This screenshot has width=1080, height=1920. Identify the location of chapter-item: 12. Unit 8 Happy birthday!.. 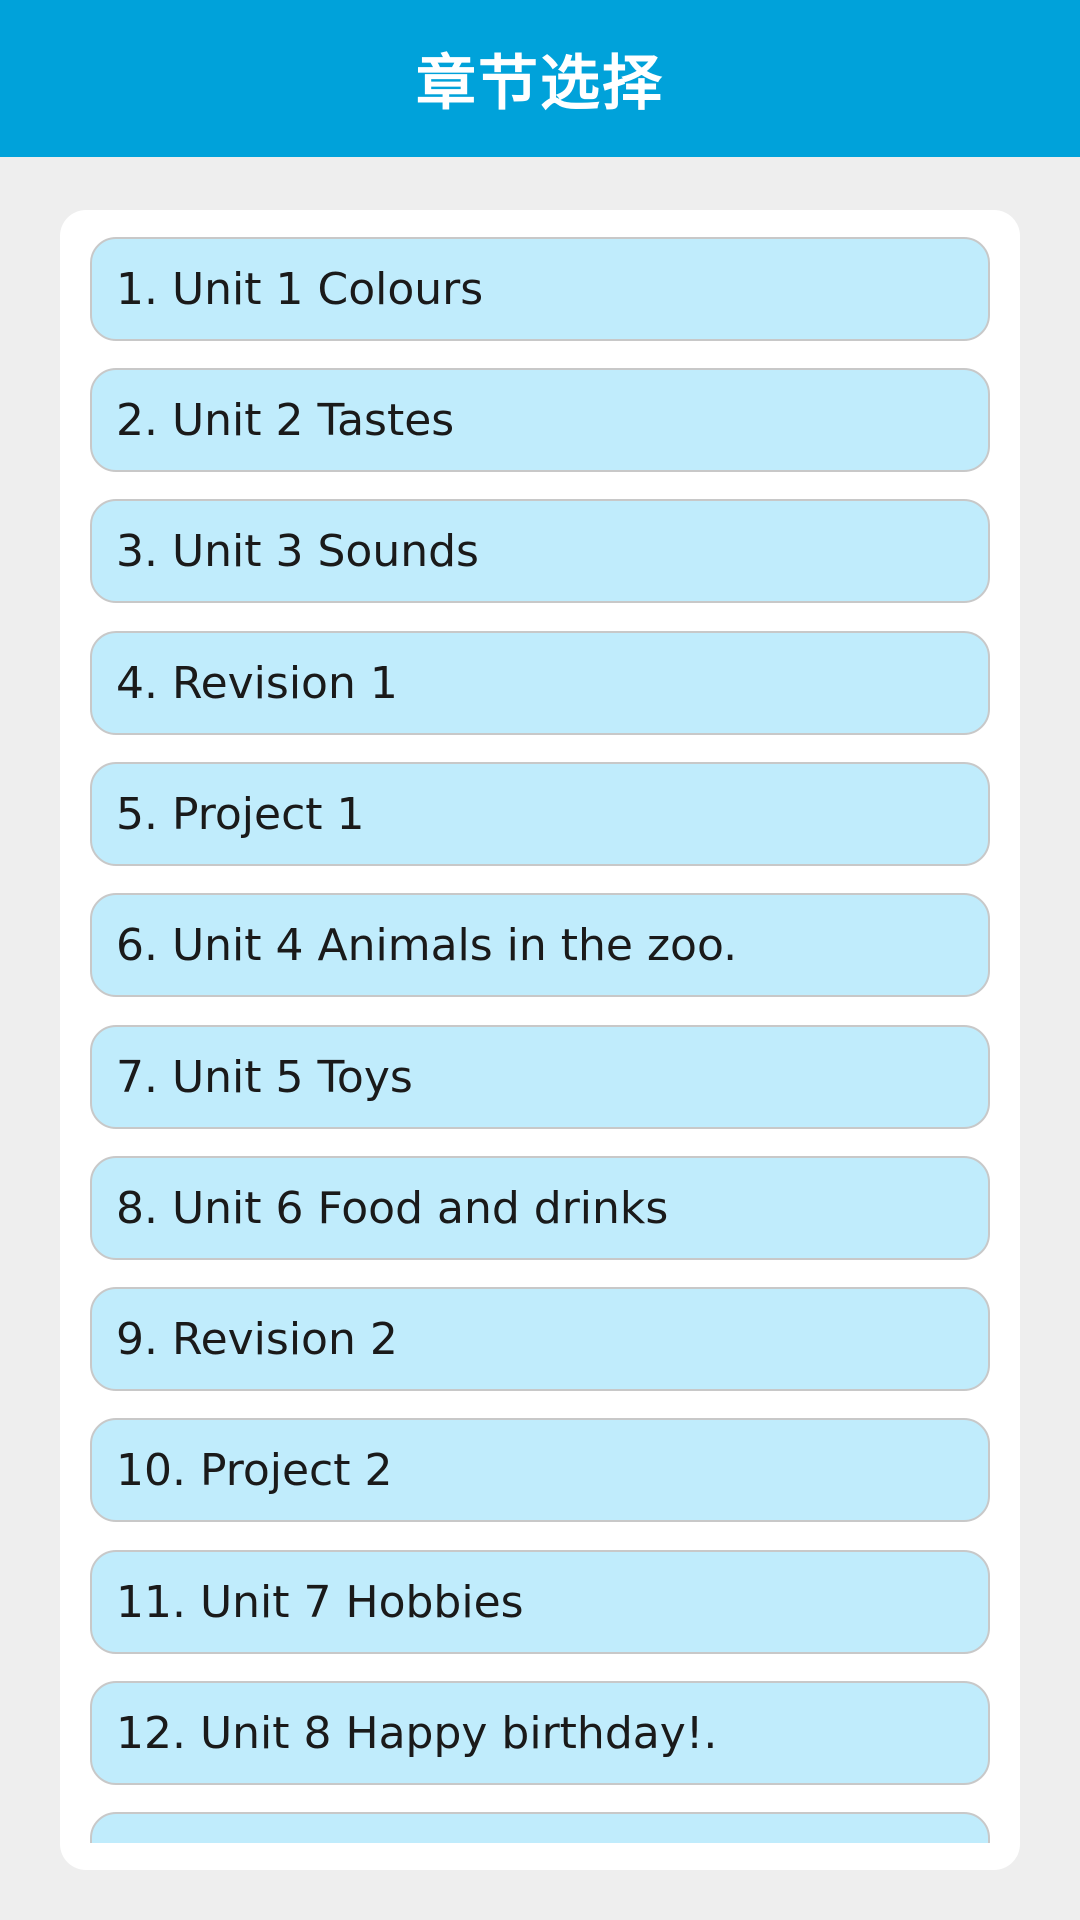
(540, 1733).